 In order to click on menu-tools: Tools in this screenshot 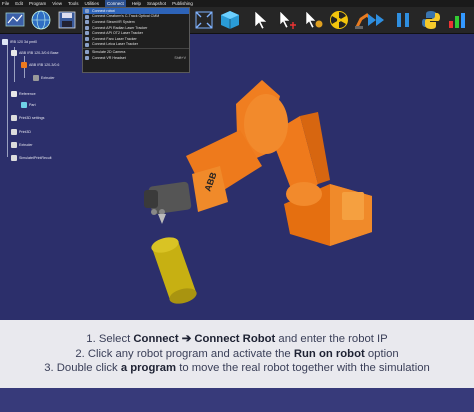, I will do `click(73, 3)`.